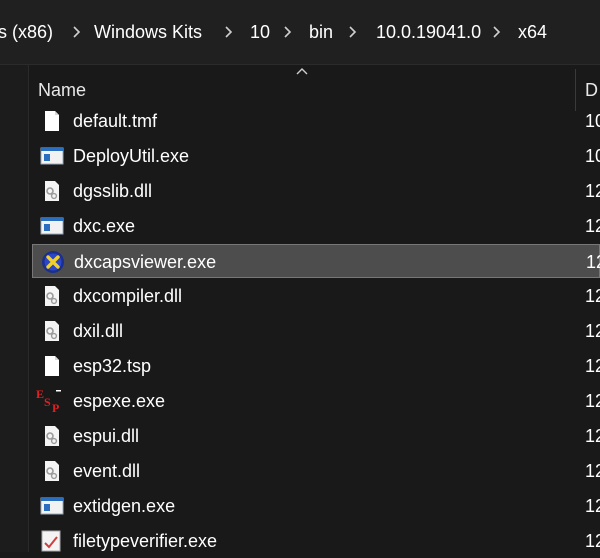 Image resolution: width=600 pixels, height=558 pixels. I want to click on file-name: default.tmf, so click(115, 121).